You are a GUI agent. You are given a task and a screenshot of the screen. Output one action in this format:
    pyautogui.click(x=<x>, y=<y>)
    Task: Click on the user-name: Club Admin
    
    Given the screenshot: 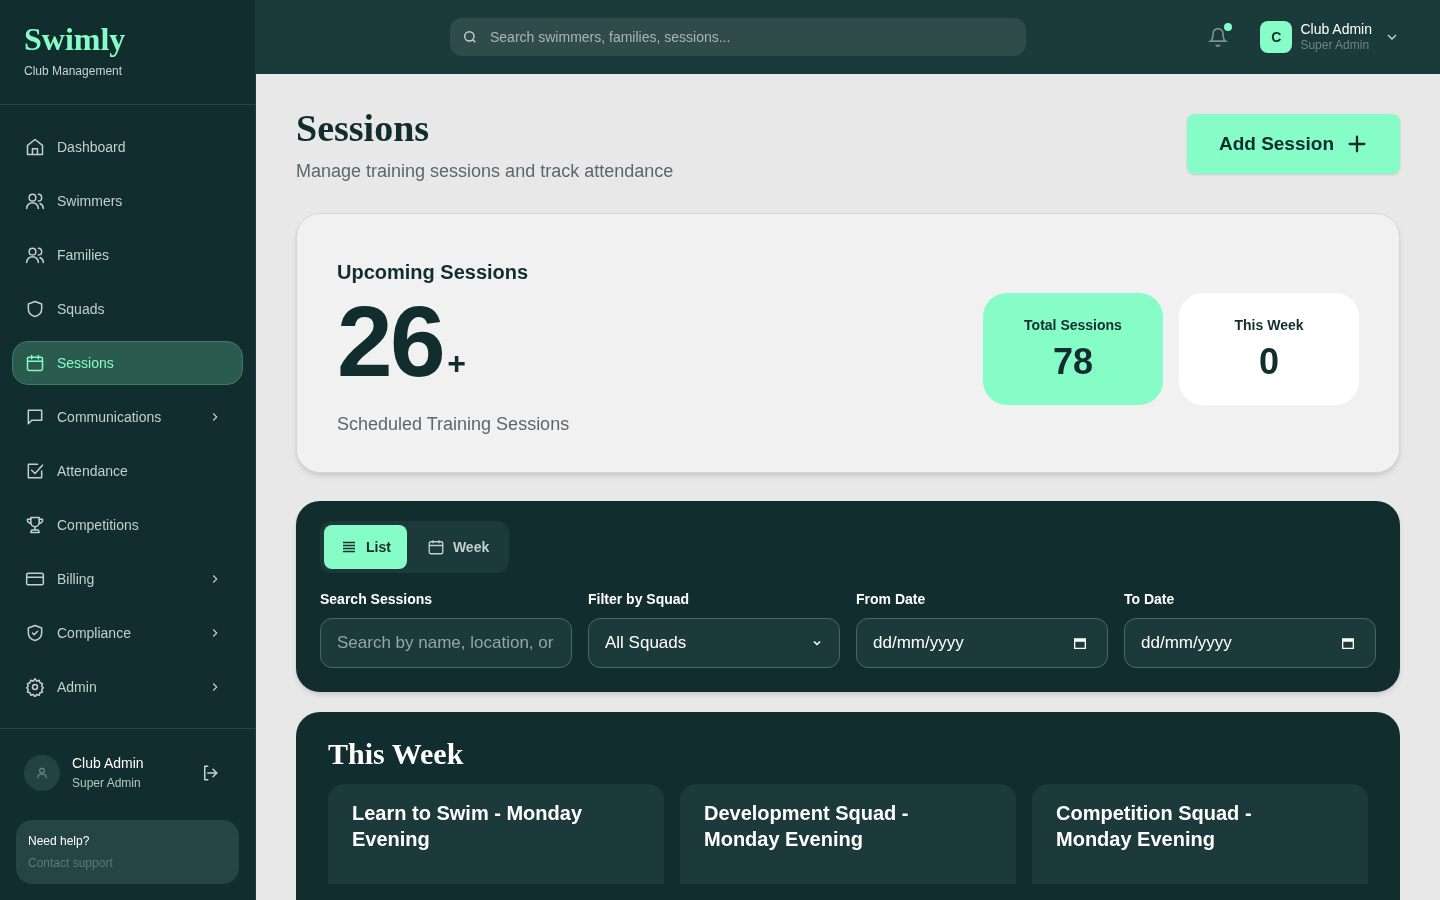 What is the action you would take?
    pyautogui.click(x=108, y=763)
    